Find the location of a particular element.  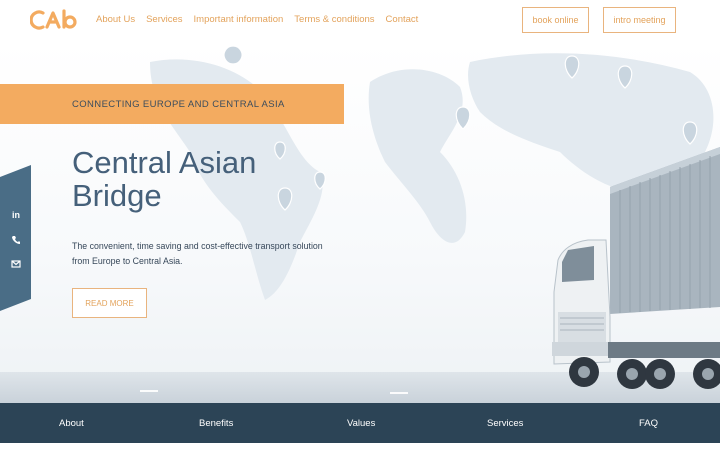

truck-illustration is located at coordinates (636, 268).